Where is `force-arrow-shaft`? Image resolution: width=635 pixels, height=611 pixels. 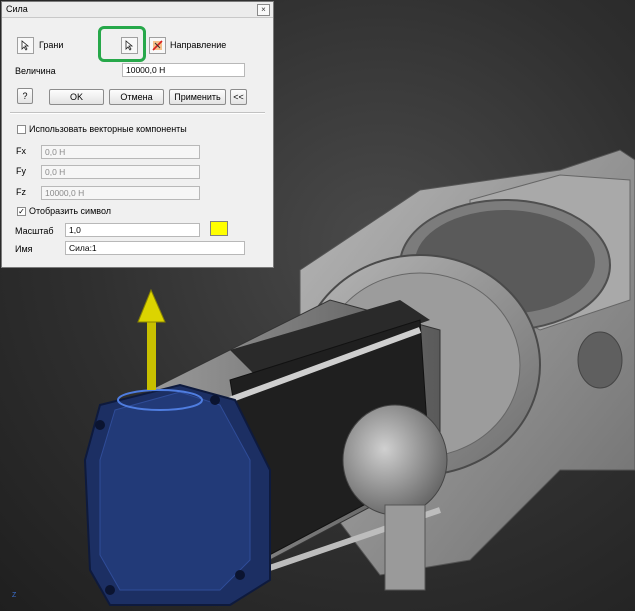 force-arrow-shaft is located at coordinates (151, 355).